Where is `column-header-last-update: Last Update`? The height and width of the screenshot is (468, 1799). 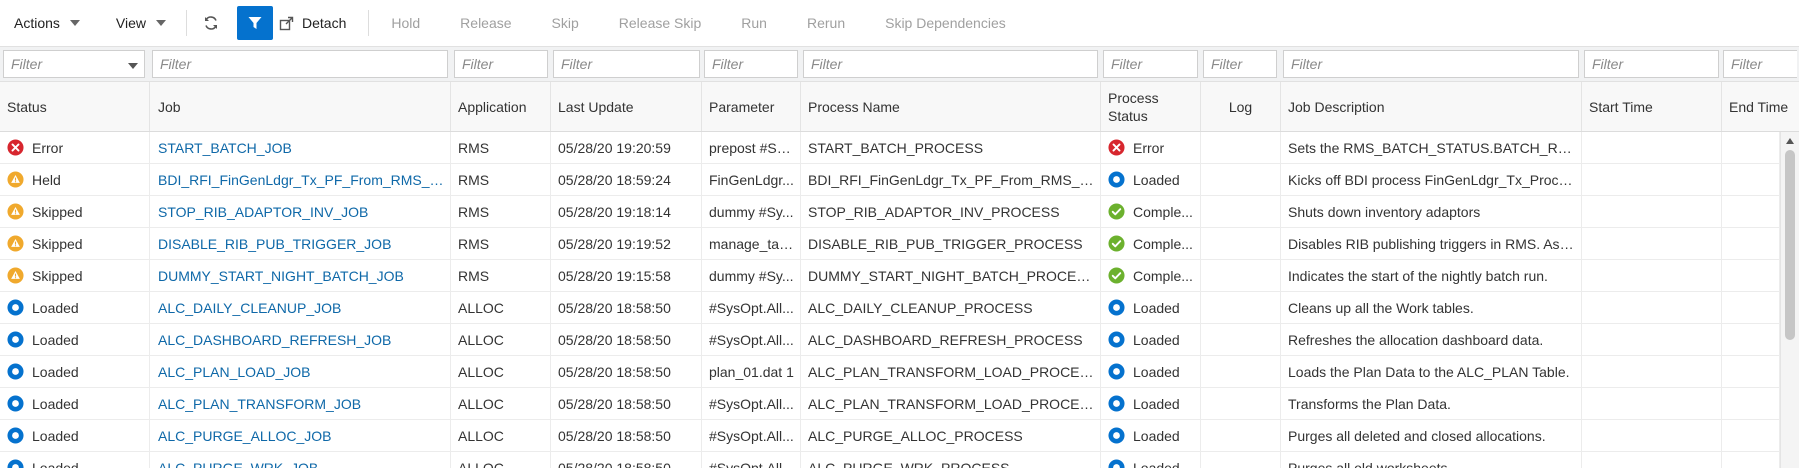
column-header-last-update: Last Update is located at coordinates (626, 106).